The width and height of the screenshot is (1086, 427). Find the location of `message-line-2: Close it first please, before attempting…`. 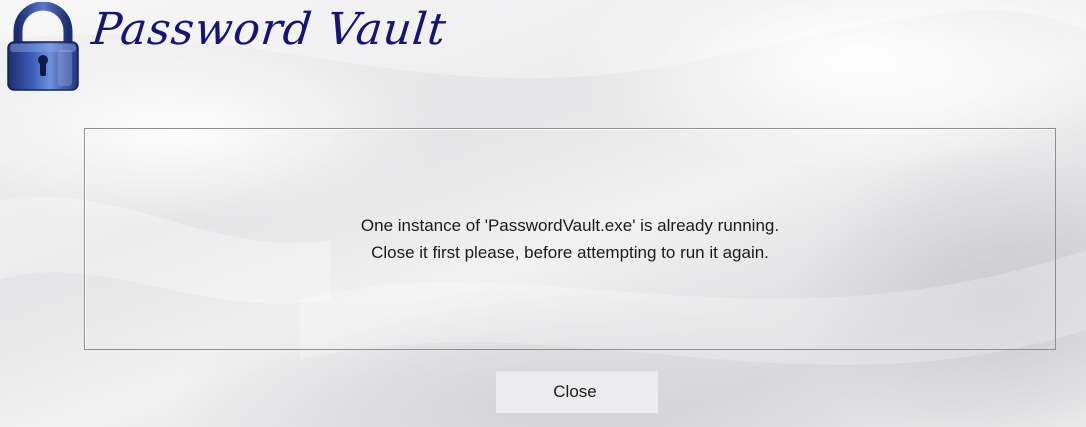

message-line-2: Close it first please, before attempting… is located at coordinates (570, 252).